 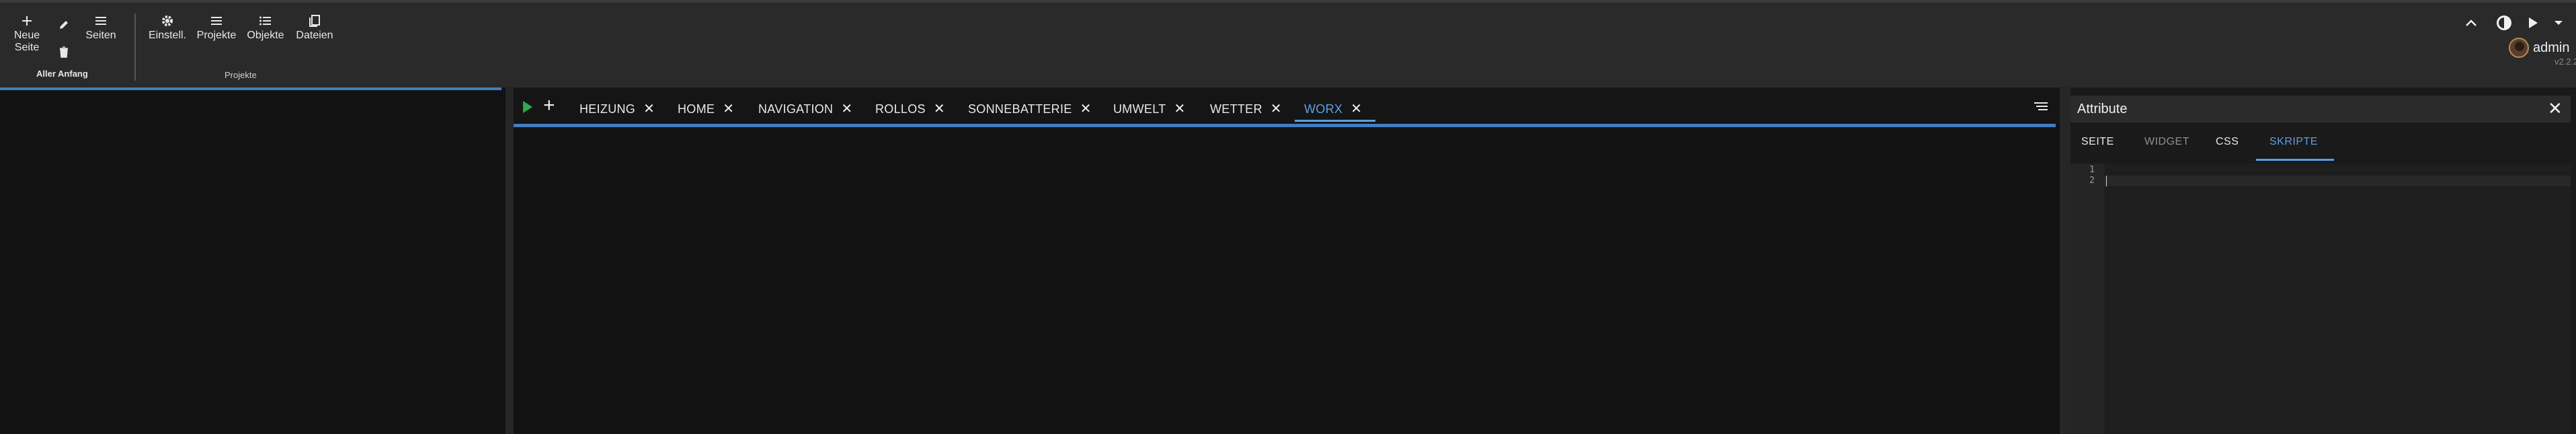 I want to click on center-loading-bar, so click(x=1285, y=126).